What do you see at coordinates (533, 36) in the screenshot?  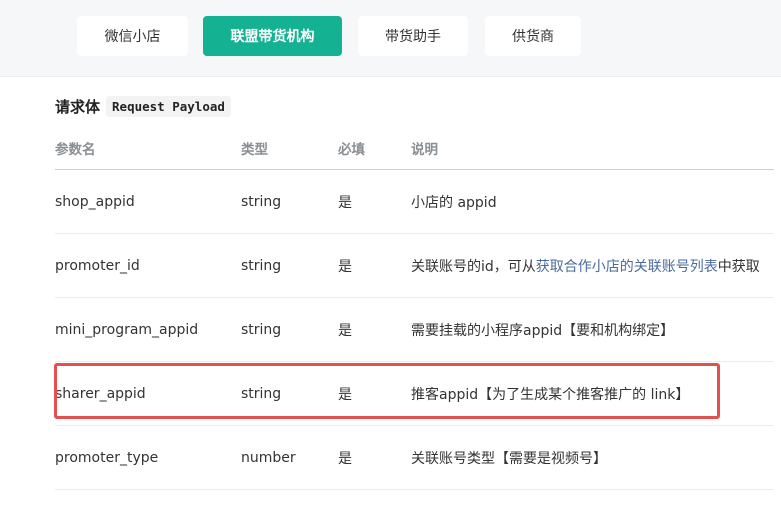 I see `tab-supplier: 供货商` at bounding box center [533, 36].